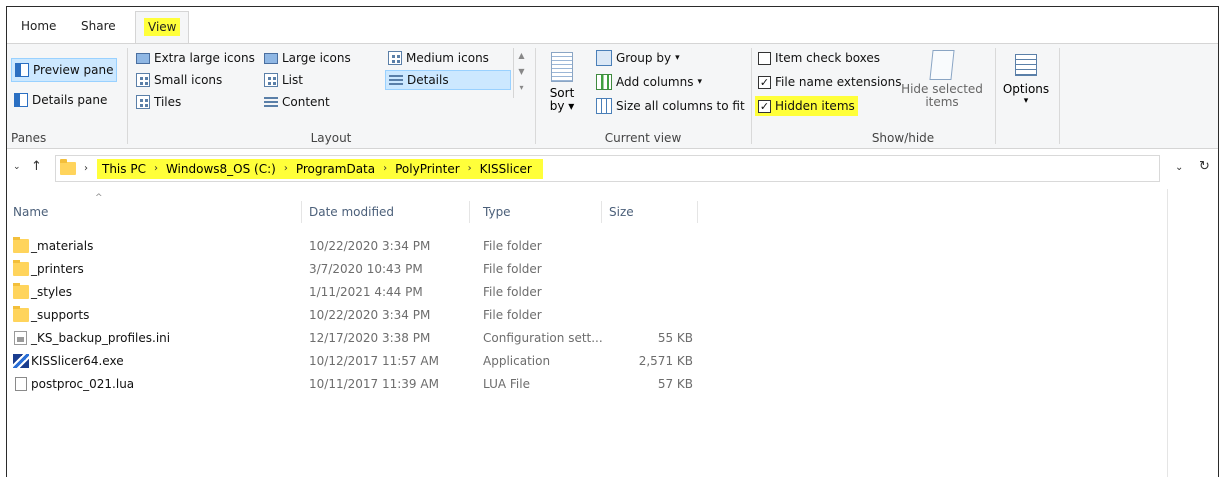 The width and height of the screenshot is (1225, 477). What do you see at coordinates (751, 96) in the screenshot?
I see `group-divider` at bounding box center [751, 96].